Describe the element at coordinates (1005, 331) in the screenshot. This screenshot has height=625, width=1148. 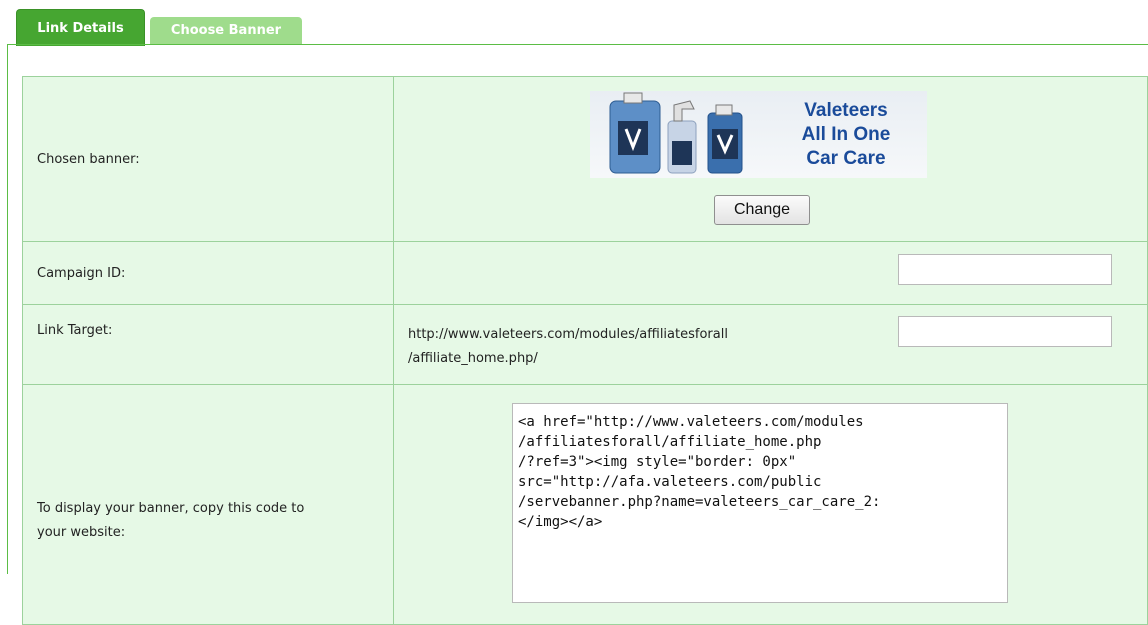
I see `link-target-input` at that location.